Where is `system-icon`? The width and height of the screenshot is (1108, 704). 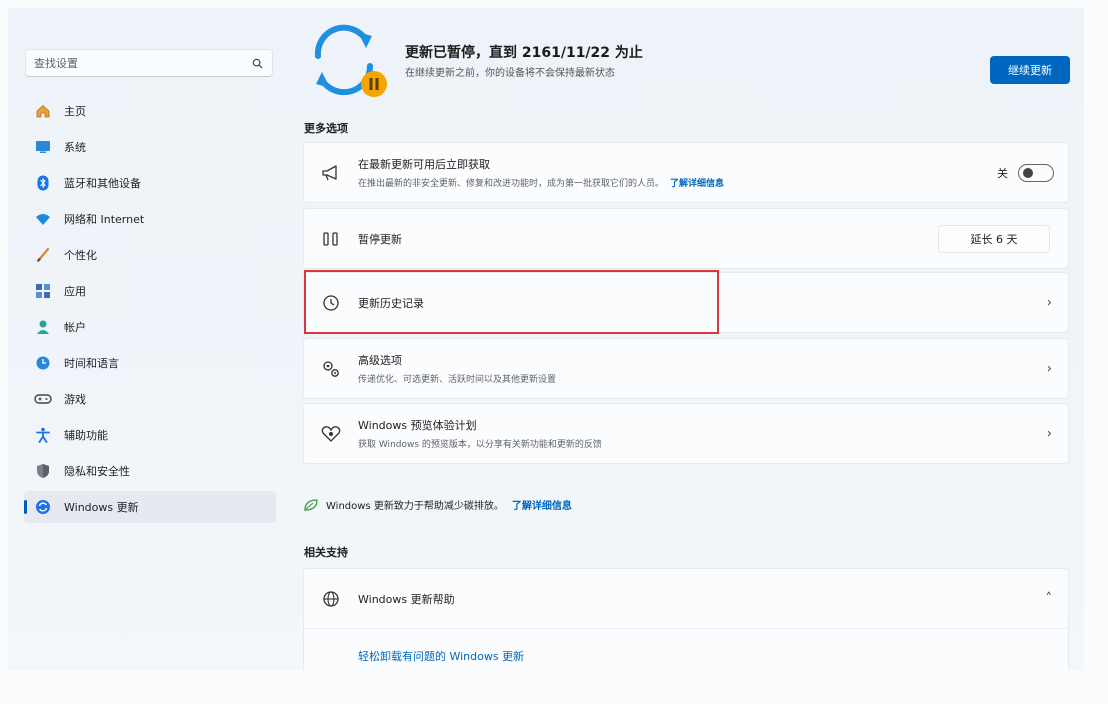 system-icon is located at coordinates (43, 147).